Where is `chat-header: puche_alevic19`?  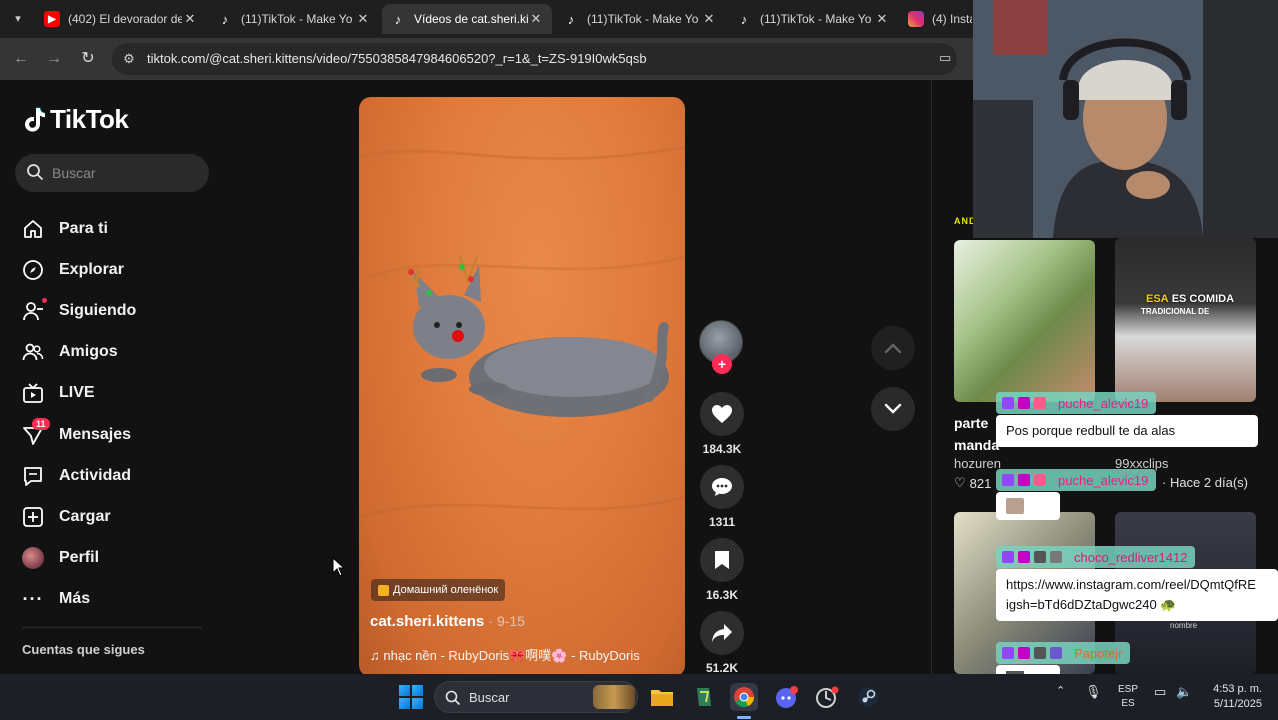 chat-header: puche_alevic19 is located at coordinates (1076, 480).